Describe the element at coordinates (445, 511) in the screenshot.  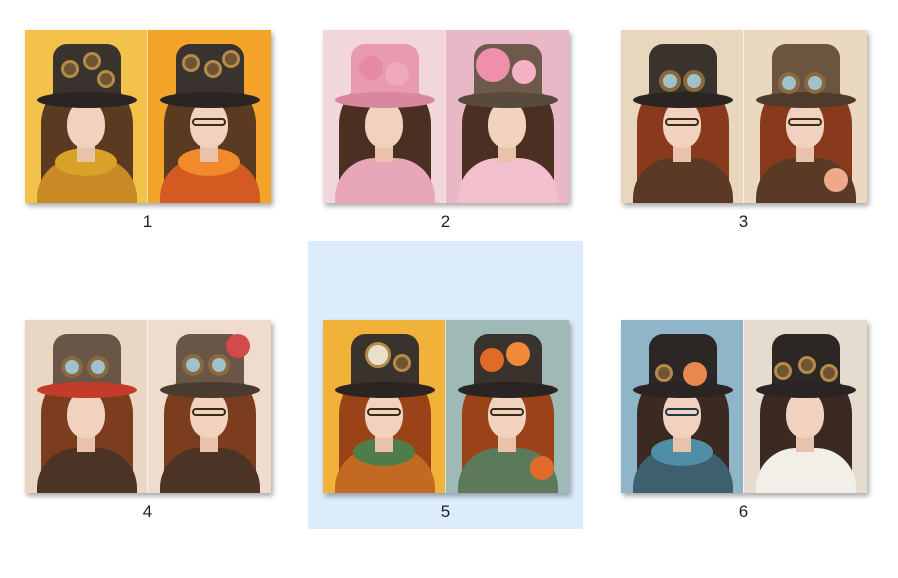
I see `item-label: 5` at that location.